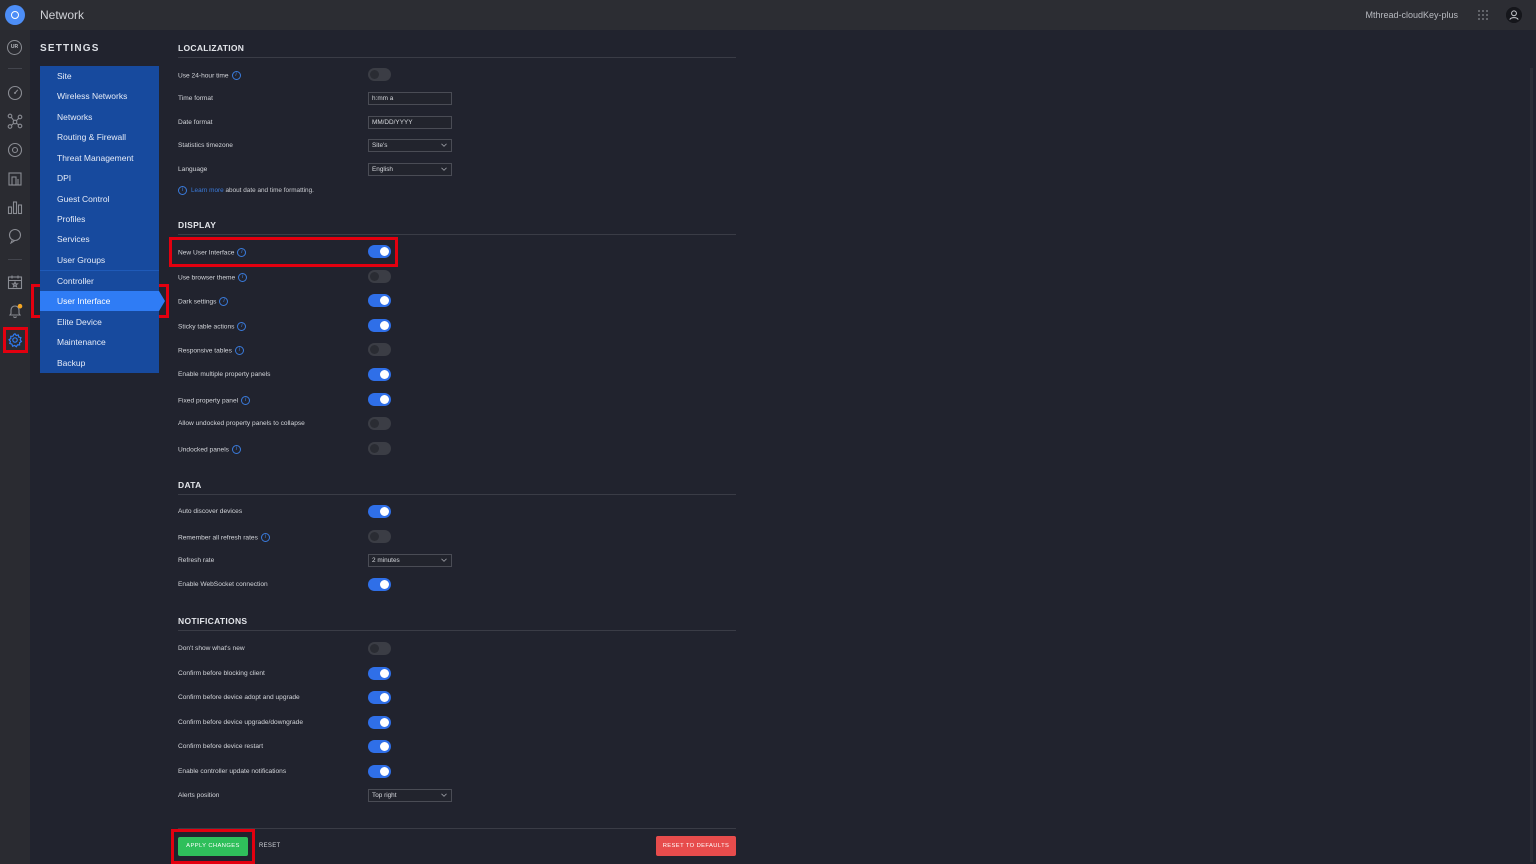 The image size is (1536, 864). What do you see at coordinates (410, 122) in the screenshot?
I see `date-format-input: MM/DD/YYYY` at bounding box center [410, 122].